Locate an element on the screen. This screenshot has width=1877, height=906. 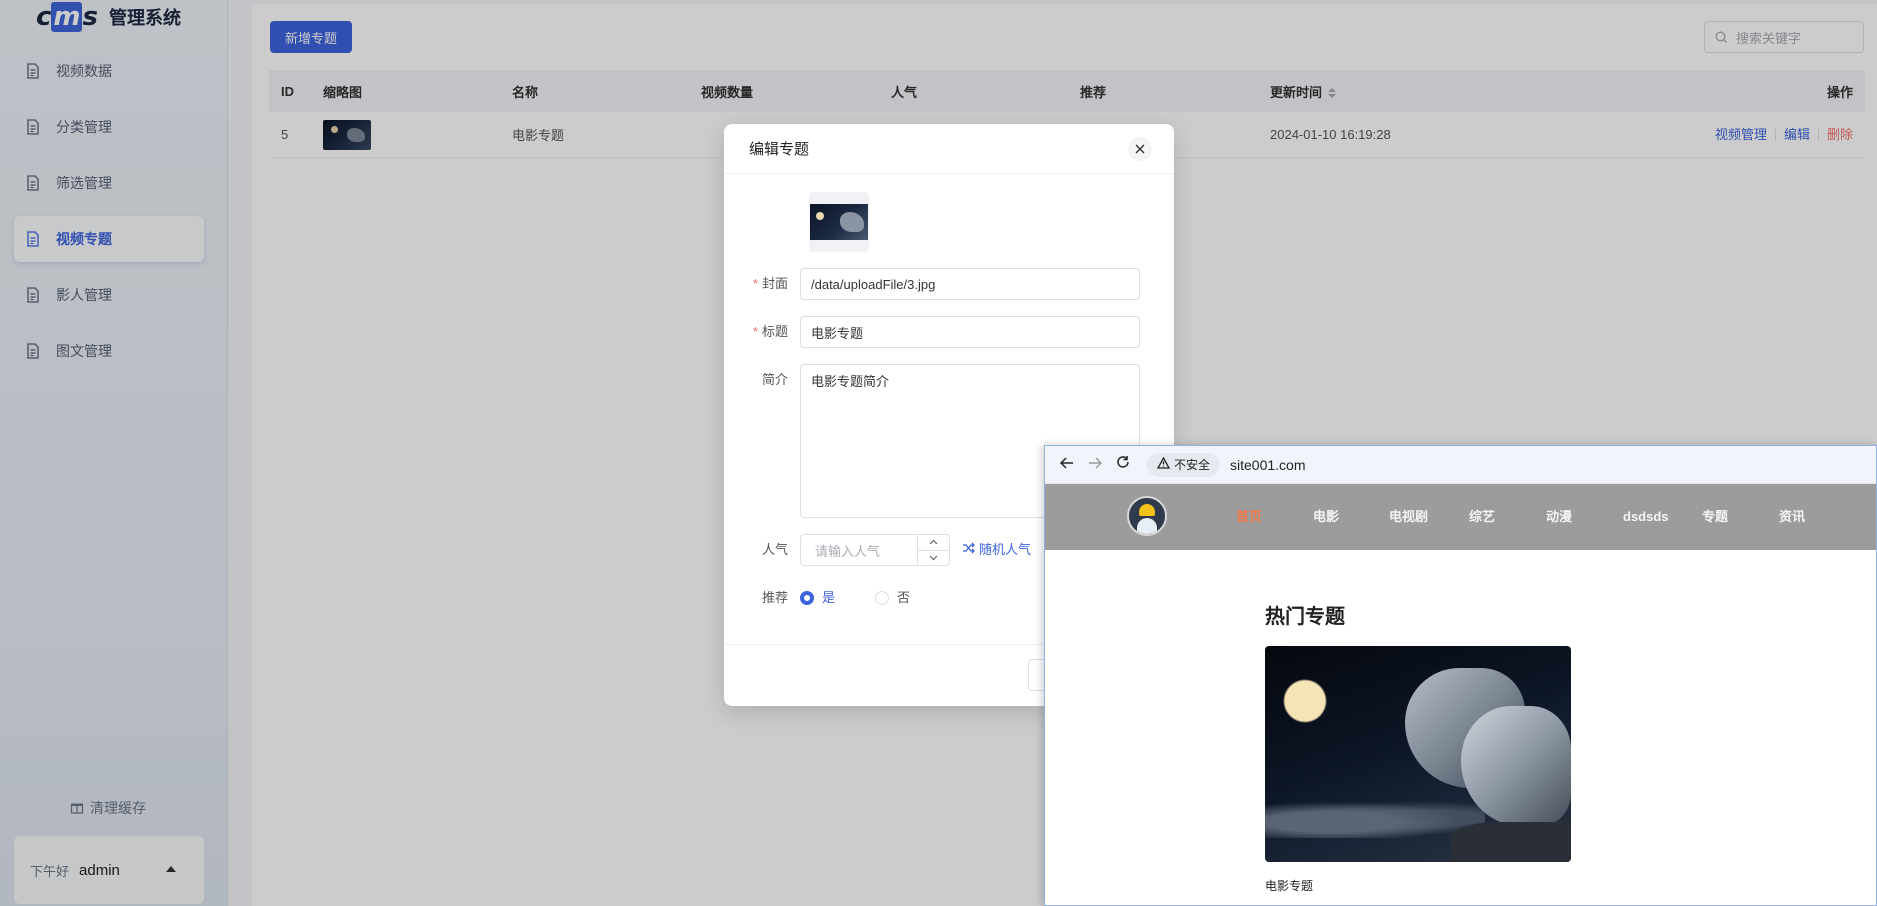
warning-icon is located at coordinates (1163, 464).